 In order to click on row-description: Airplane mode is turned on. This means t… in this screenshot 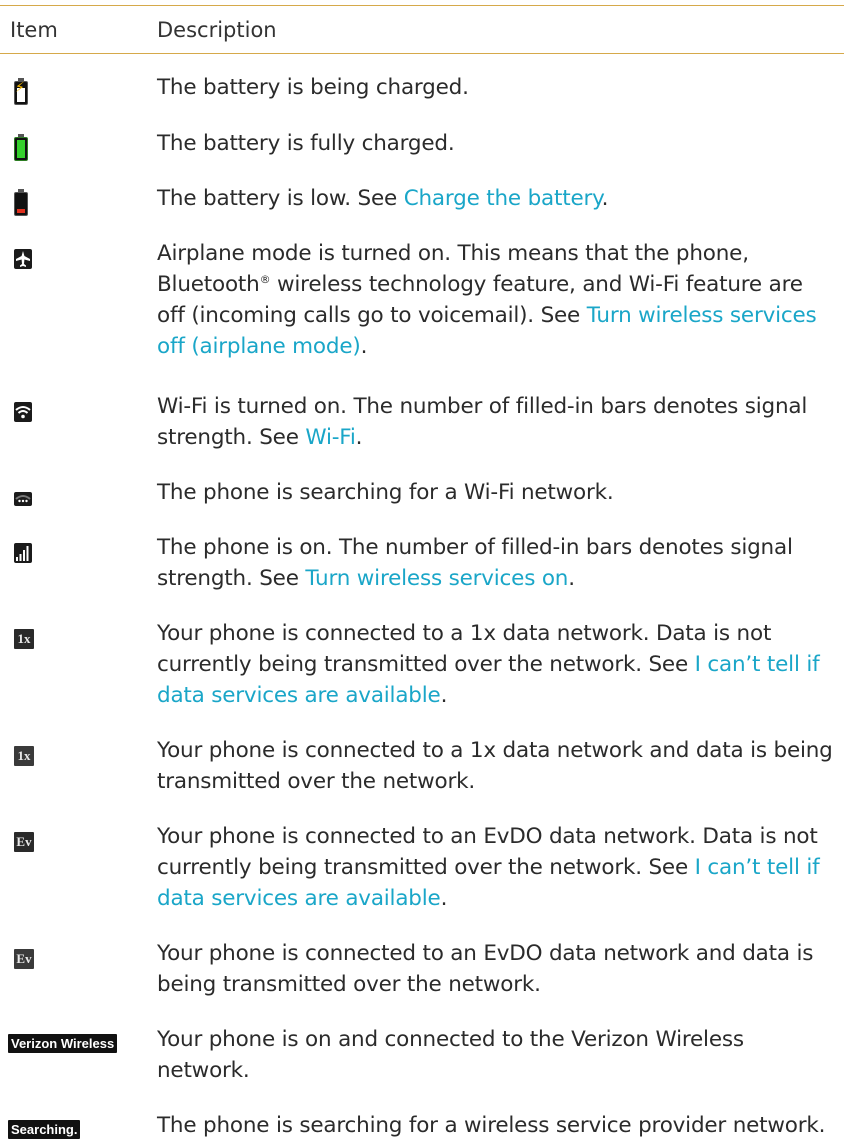, I will do `click(487, 300)`.